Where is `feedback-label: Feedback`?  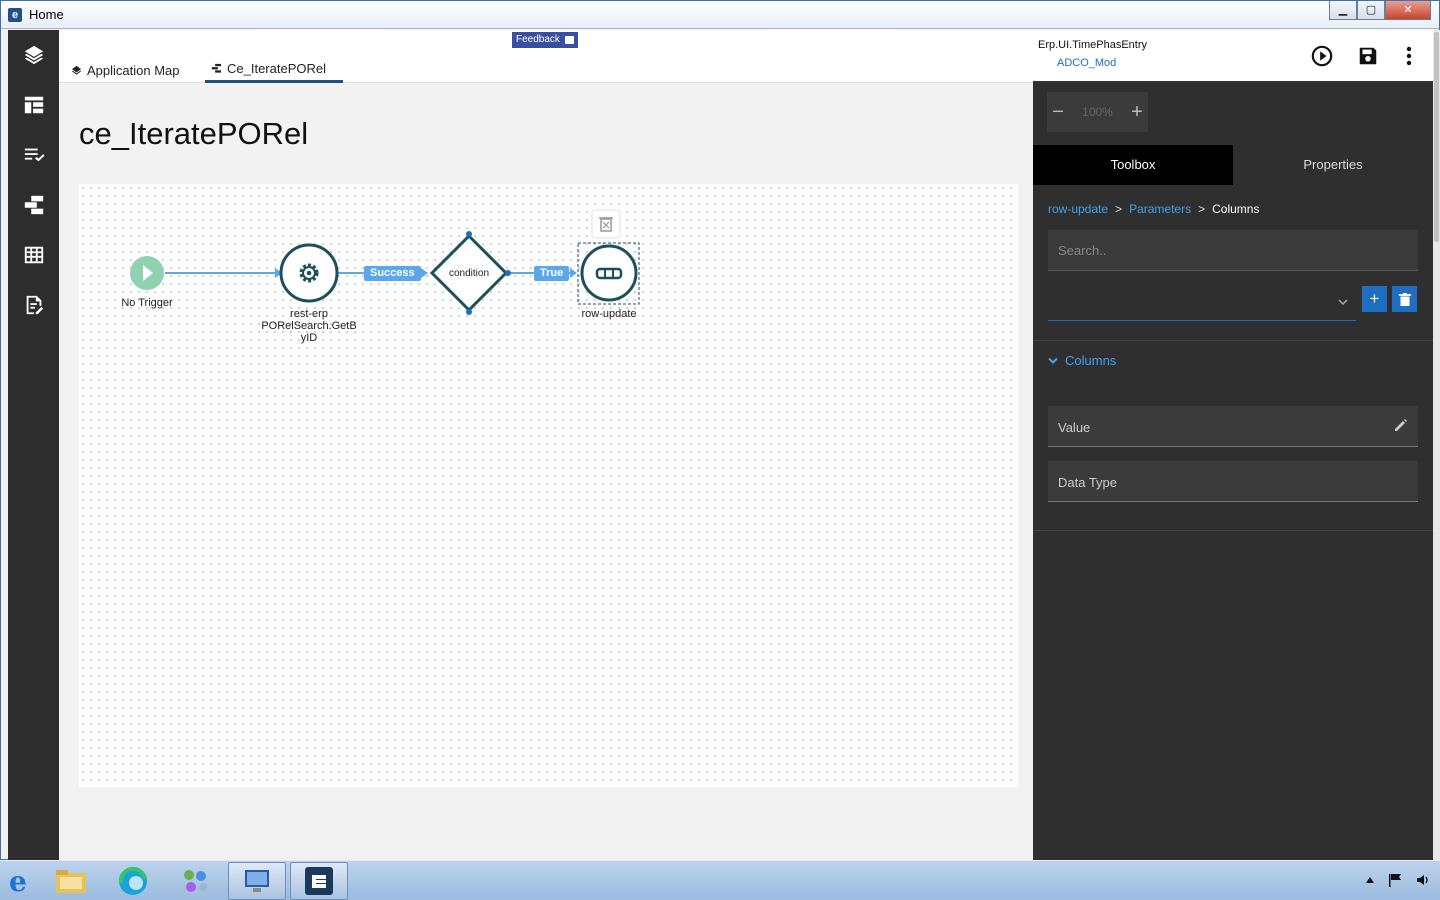
feedback-label: Feedback is located at coordinates (538, 39).